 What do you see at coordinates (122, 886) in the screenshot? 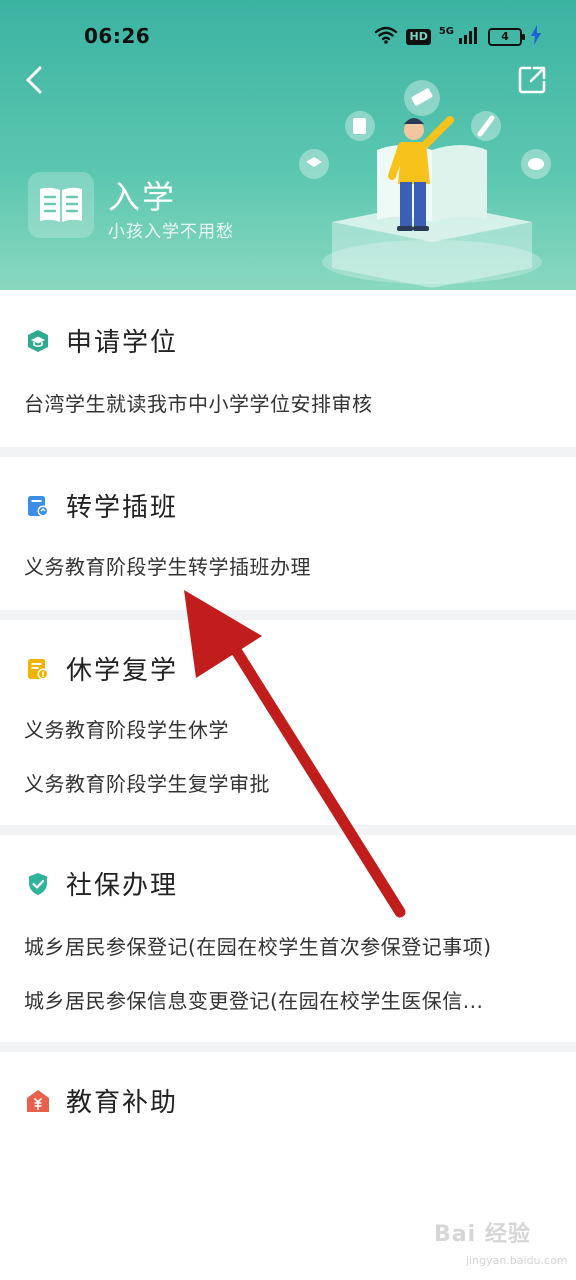
I see `section-title: 社保办理` at bounding box center [122, 886].